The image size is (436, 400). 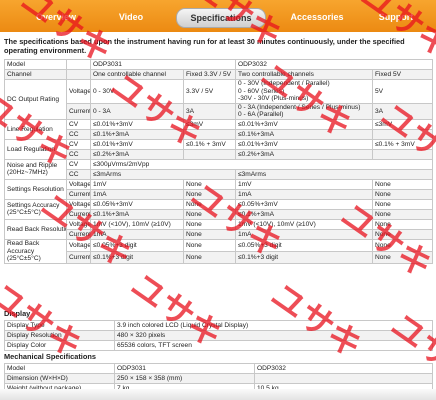 What do you see at coordinates (273, 335) in the screenshot?
I see `table-cell: 480 × 320 pixels` at bounding box center [273, 335].